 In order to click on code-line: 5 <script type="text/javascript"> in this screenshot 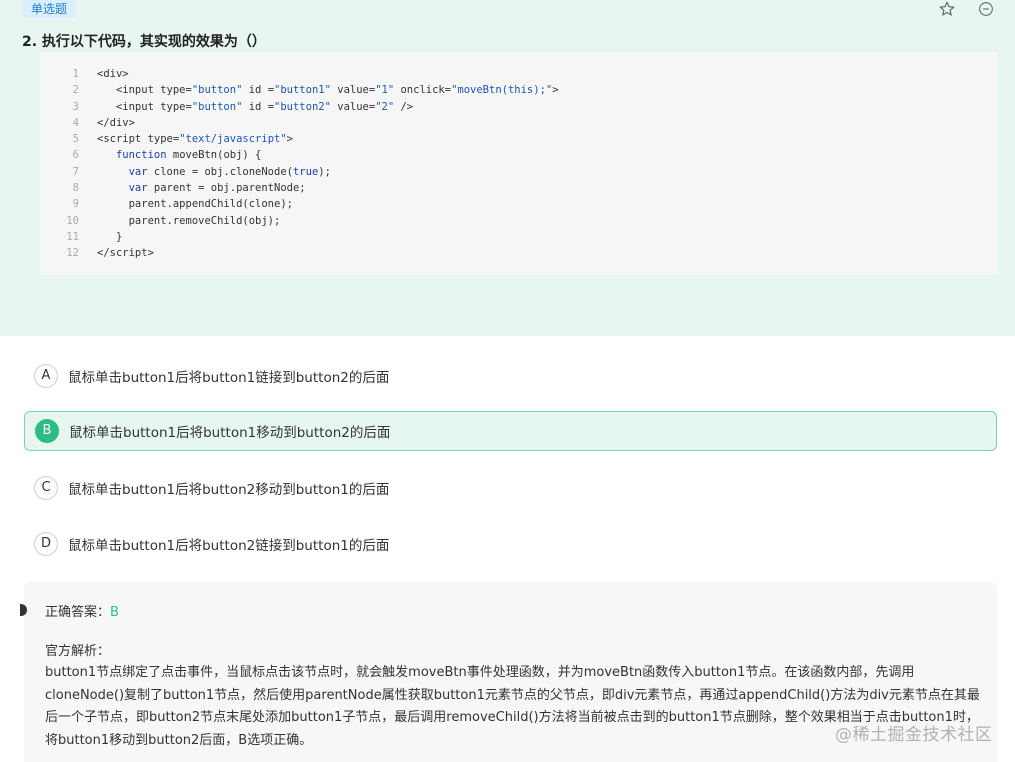, I will do `click(518, 139)`.